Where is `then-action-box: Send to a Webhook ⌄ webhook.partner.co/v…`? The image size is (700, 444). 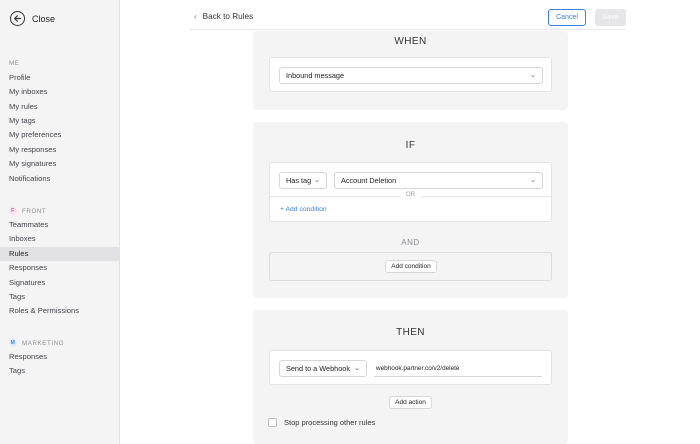
then-action-box: Send to a Webhook ⌄ webhook.partner.co/v… is located at coordinates (410, 367).